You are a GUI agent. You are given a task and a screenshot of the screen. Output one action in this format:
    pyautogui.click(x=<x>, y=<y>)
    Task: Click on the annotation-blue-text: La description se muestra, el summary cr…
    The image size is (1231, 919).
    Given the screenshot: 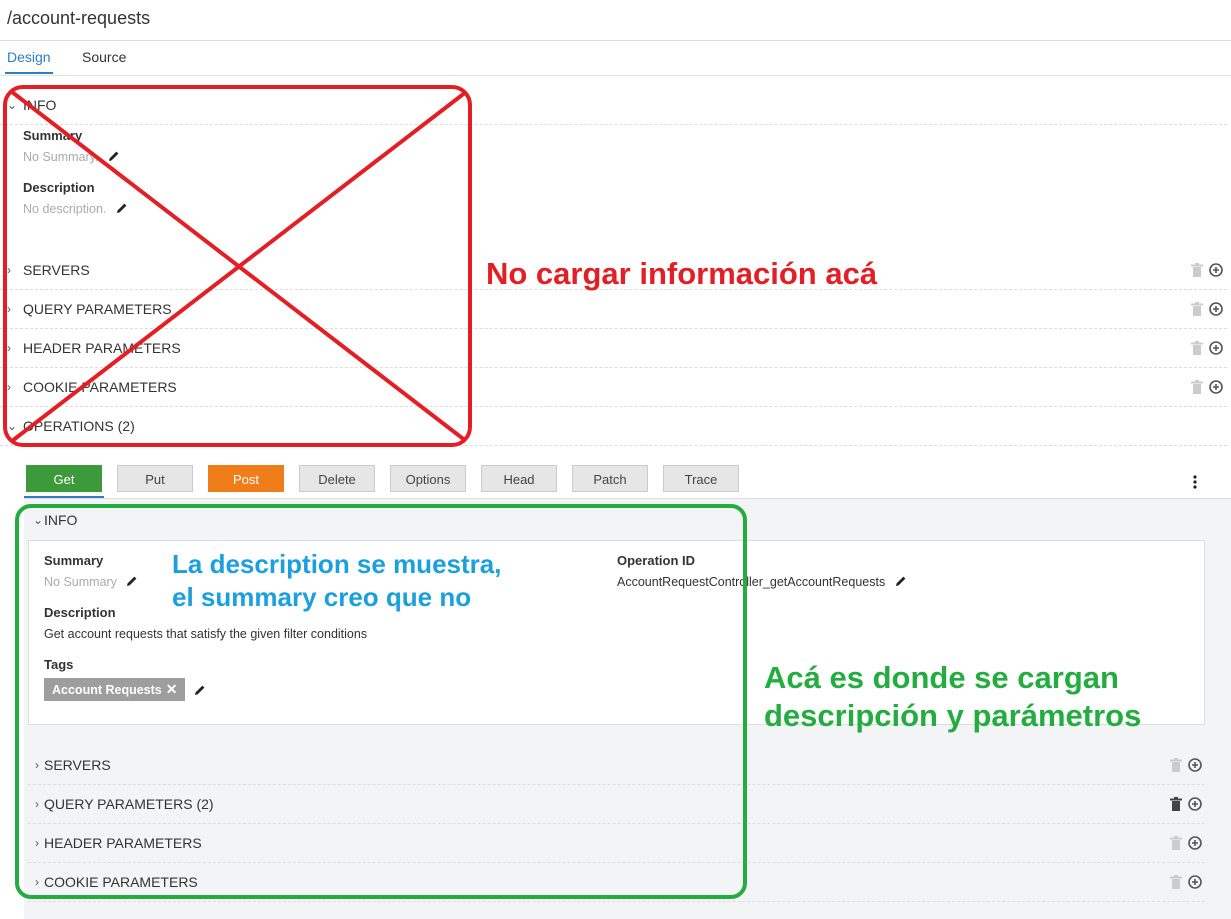 What is the action you would take?
    pyautogui.click(x=336, y=581)
    